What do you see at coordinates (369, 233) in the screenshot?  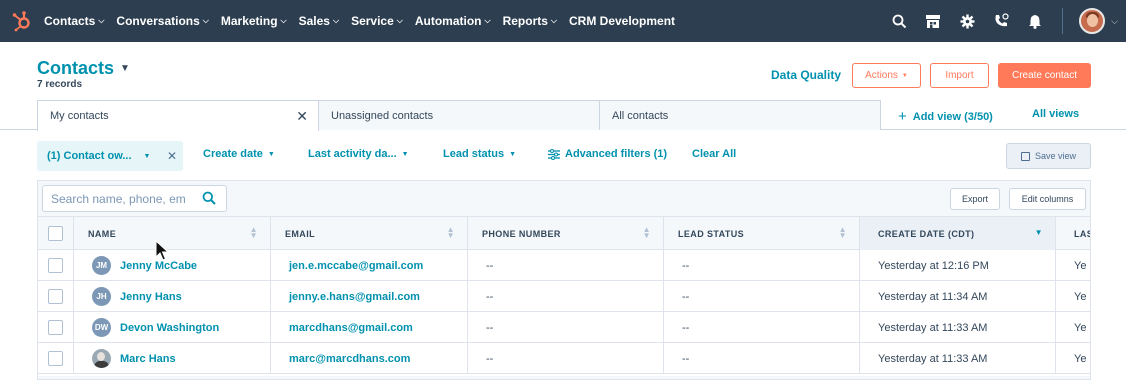 I see `column-header-email: EMAIL ▲ ▼` at bounding box center [369, 233].